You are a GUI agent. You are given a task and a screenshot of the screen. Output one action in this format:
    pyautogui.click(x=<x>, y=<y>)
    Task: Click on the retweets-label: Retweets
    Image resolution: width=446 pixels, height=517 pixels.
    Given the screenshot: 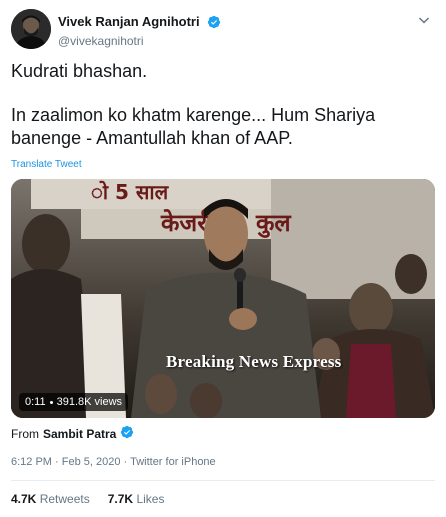 What is the action you would take?
    pyautogui.click(x=64, y=499)
    